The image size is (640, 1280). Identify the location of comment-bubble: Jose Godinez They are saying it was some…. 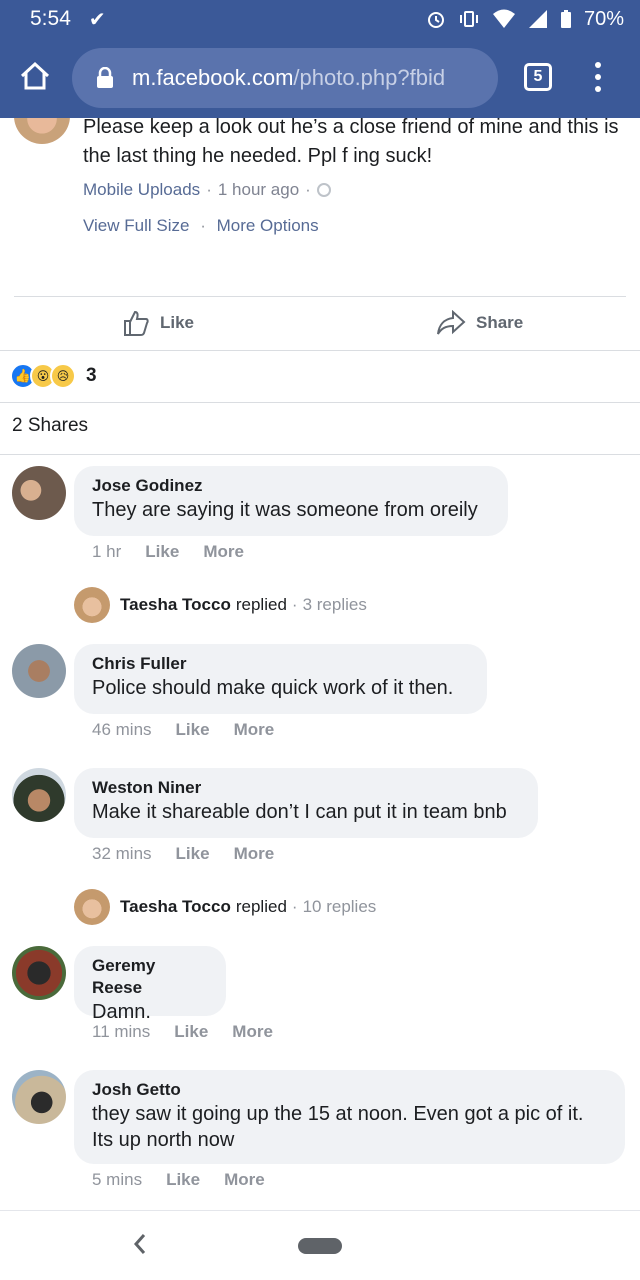
(291, 501).